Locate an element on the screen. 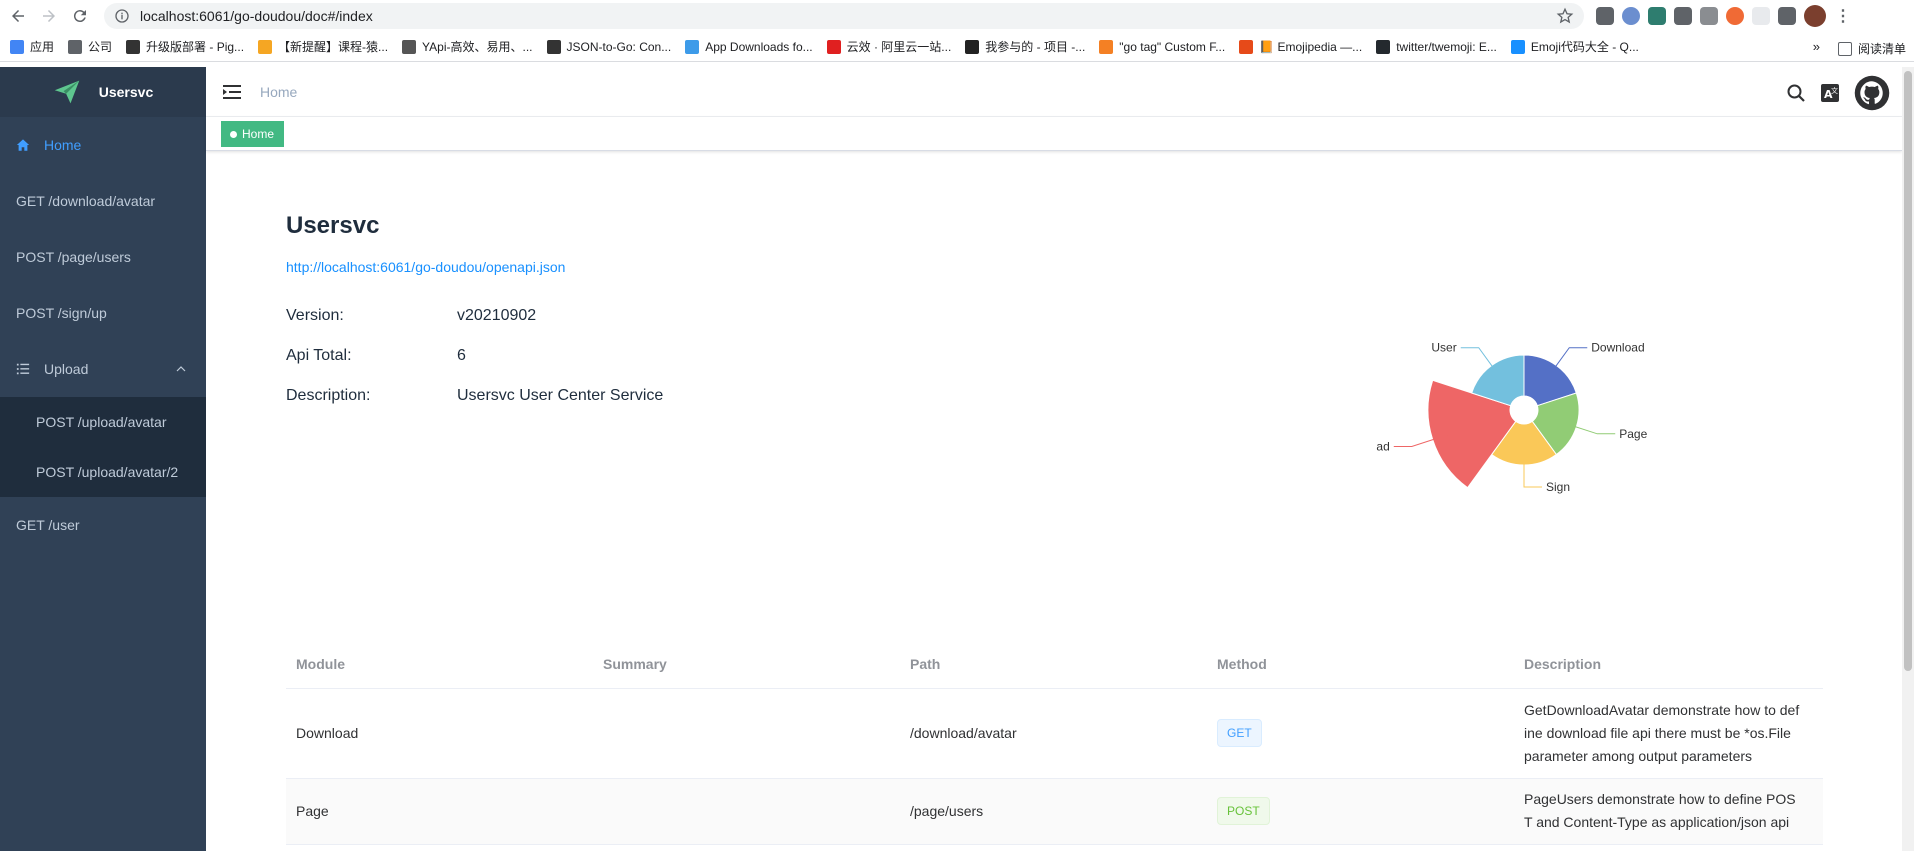 This screenshot has width=1914, height=851. sidebar-item-post-upload-avatar-2: POST /upload/avatar/2 is located at coordinates (103, 472).